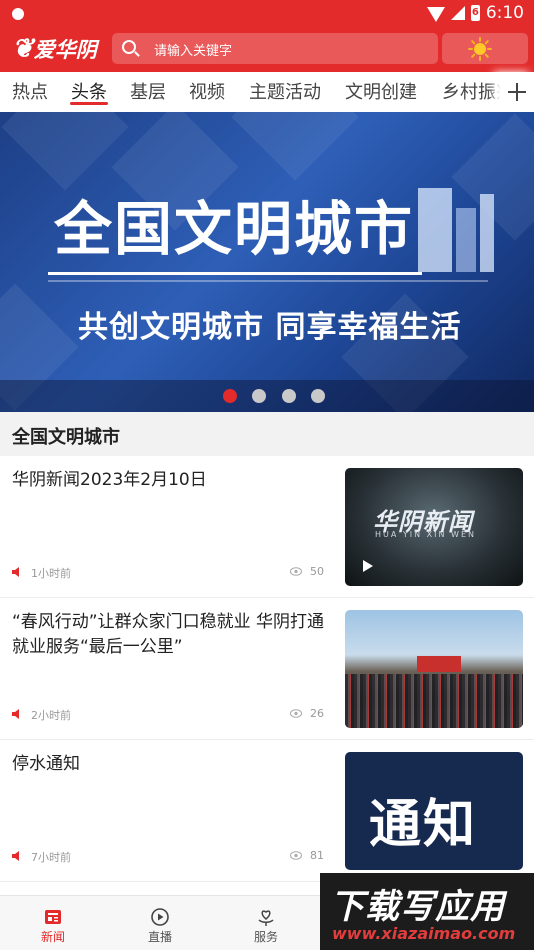 Image resolution: width=534 pixels, height=950 pixels. I want to click on banner-title: 全国文明城市, so click(234, 229).